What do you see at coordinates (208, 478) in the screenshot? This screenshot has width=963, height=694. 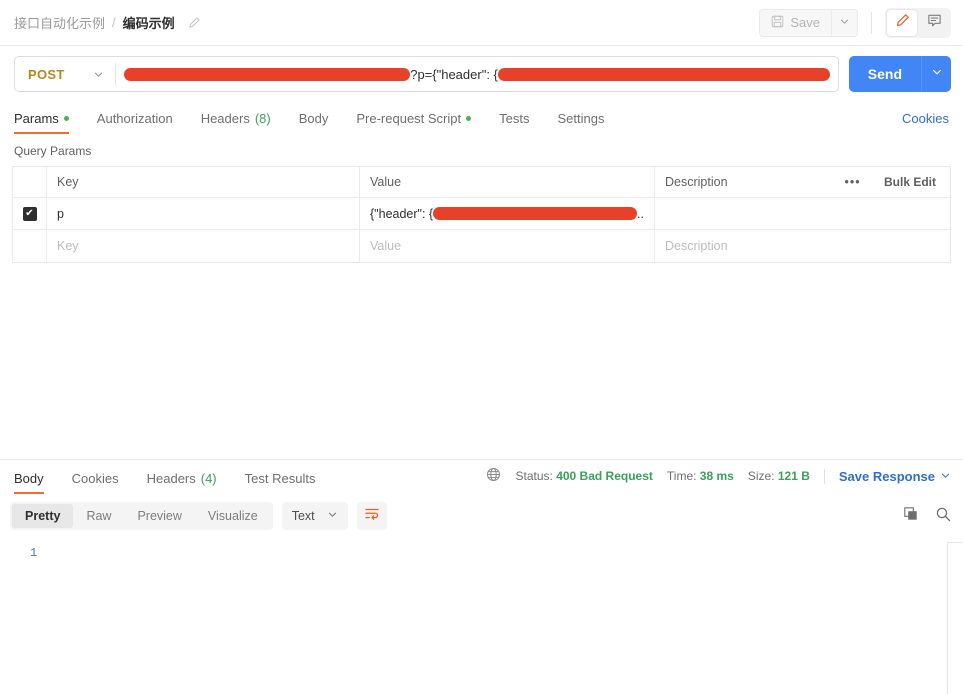 I see `response-tab-headers-count: (4)` at bounding box center [208, 478].